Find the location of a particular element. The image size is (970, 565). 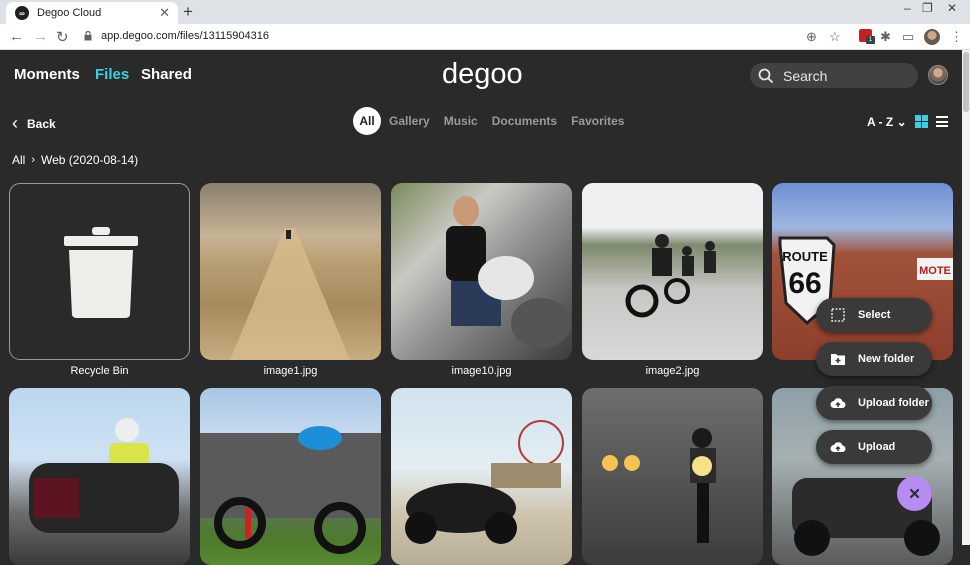

svg-text: MOTE is located at coordinates (935, 271).